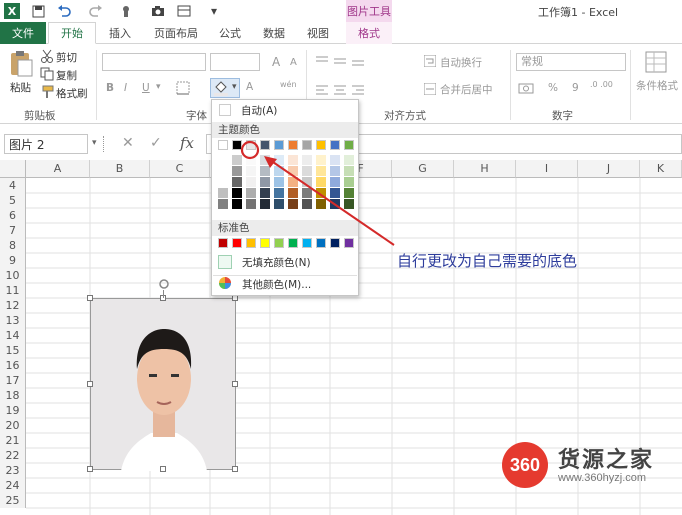  I want to click on row-header: 21, so click(13, 440).